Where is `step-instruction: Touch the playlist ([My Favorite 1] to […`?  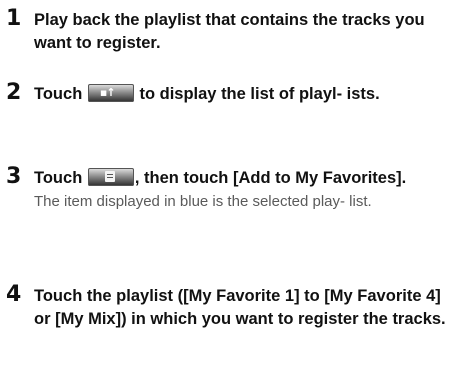
step-instruction: Touch the playlist ([My Favorite 1] to [… is located at coordinates (240, 307).